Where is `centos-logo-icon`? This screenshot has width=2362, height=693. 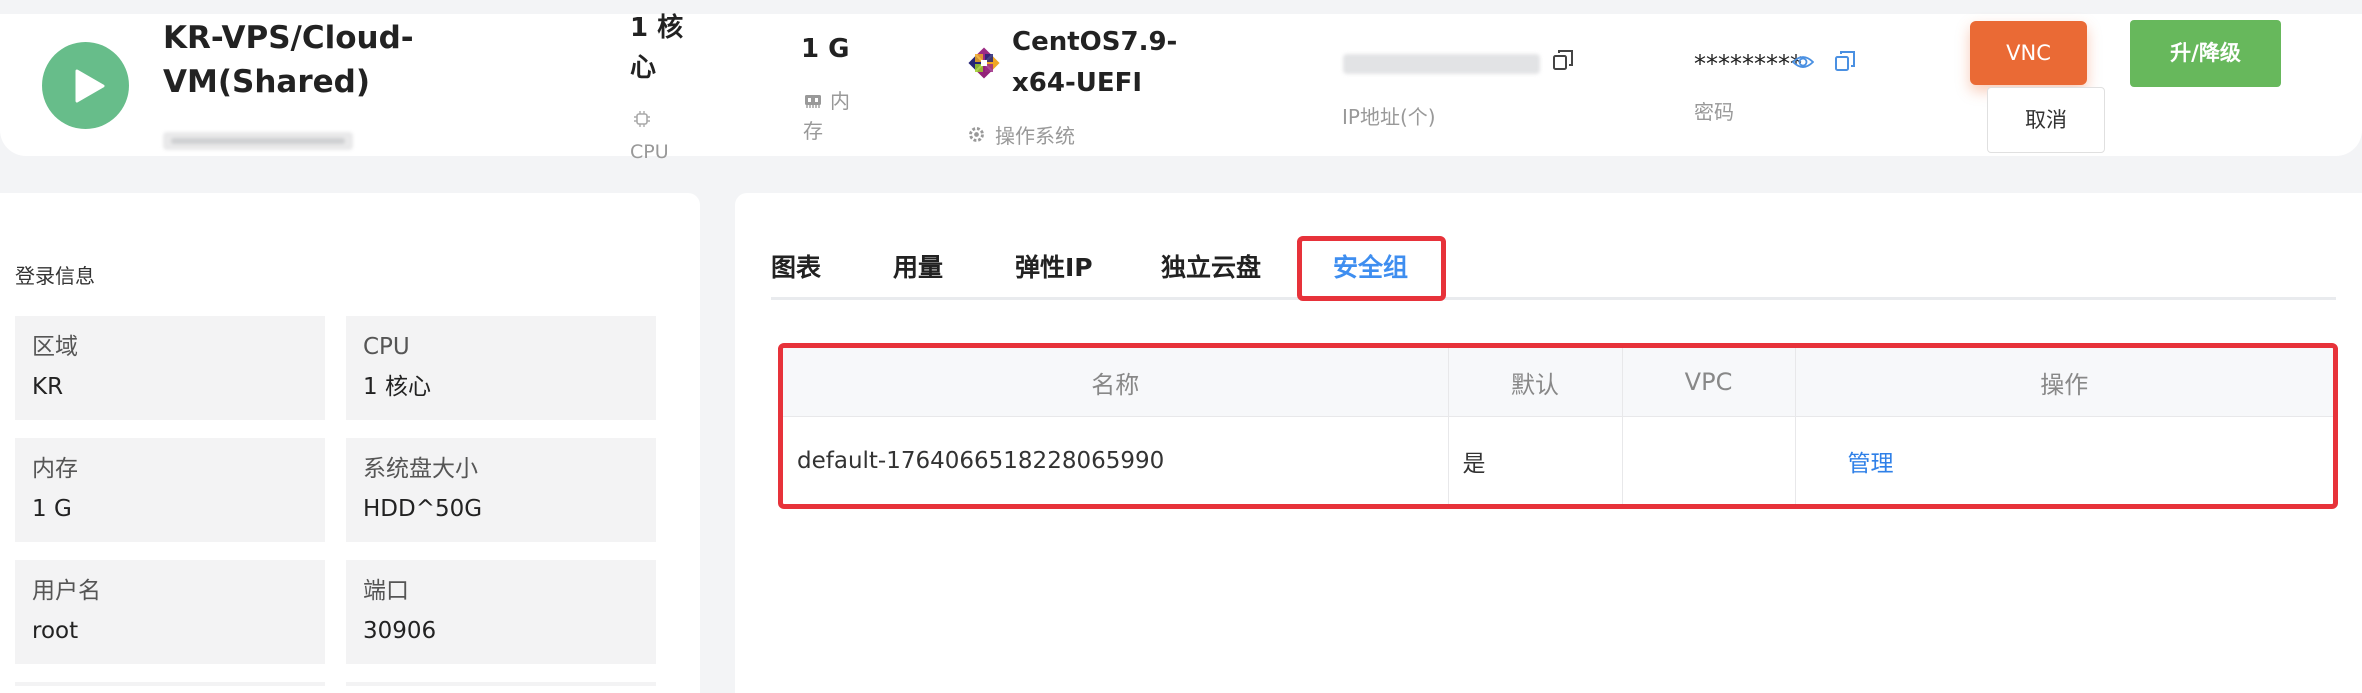
centos-logo-icon is located at coordinates (984, 65).